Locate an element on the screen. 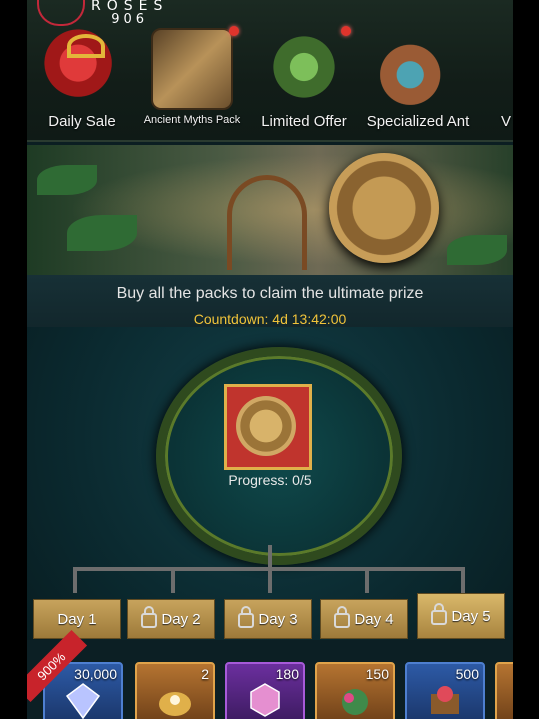 The width and height of the screenshot is (539, 719). item-chest: 500 is located at coordinates (445, 690).